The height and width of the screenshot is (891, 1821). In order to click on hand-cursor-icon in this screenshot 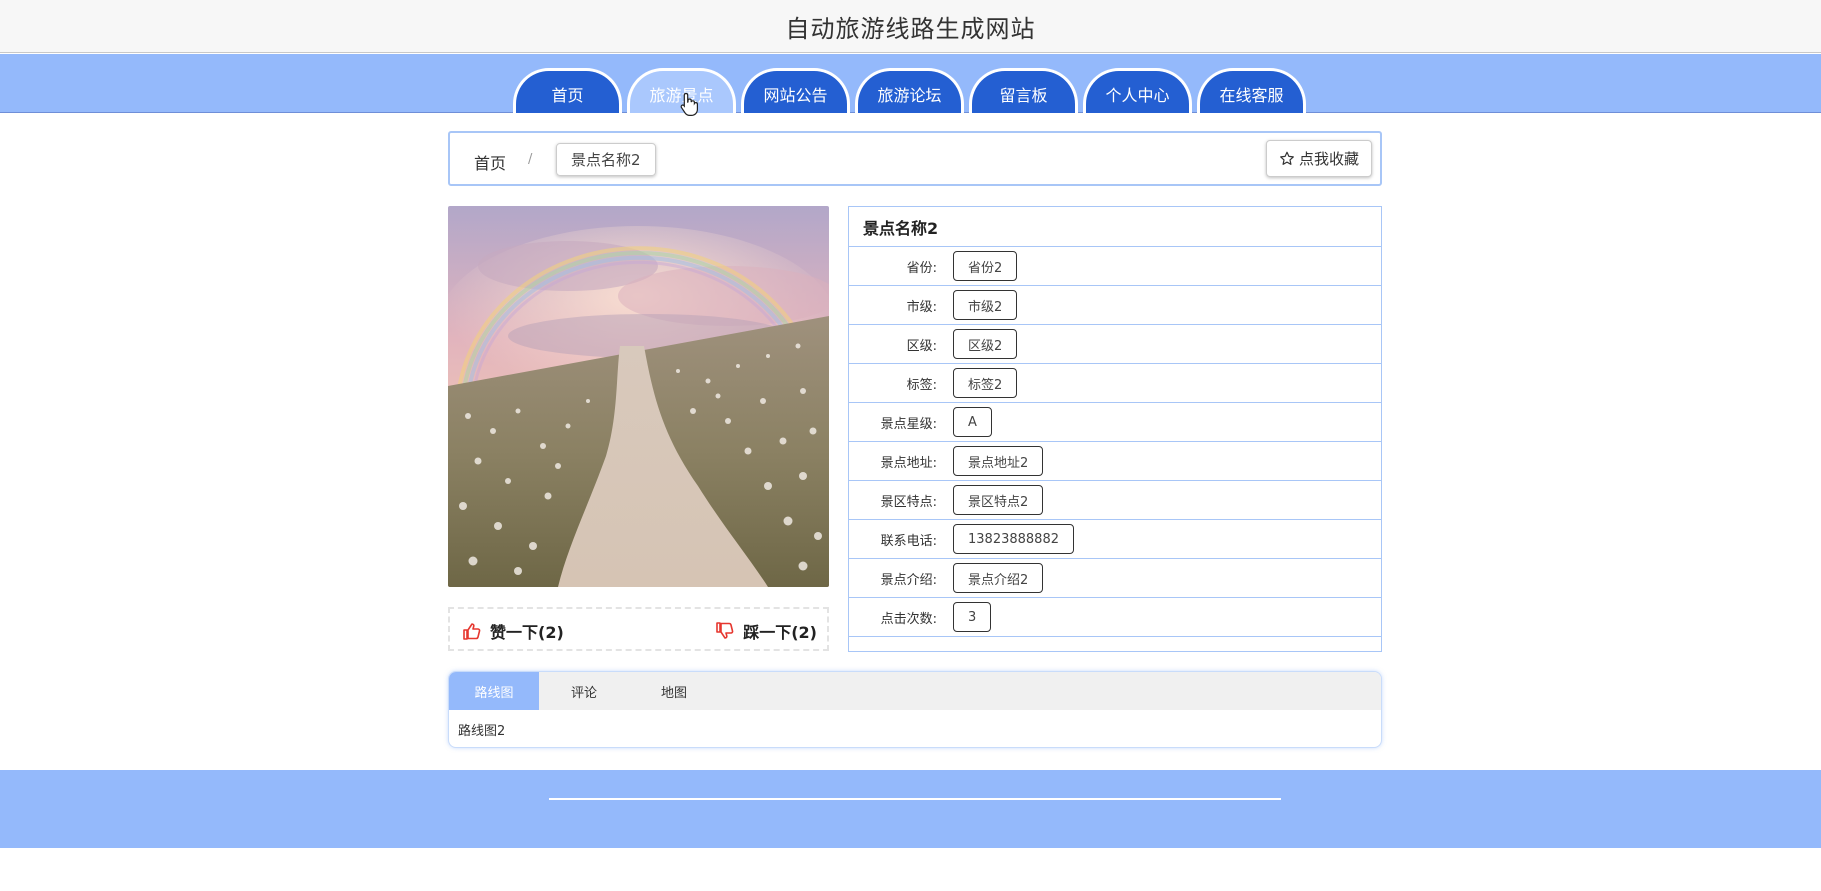, I will do `click(689, 104)`.